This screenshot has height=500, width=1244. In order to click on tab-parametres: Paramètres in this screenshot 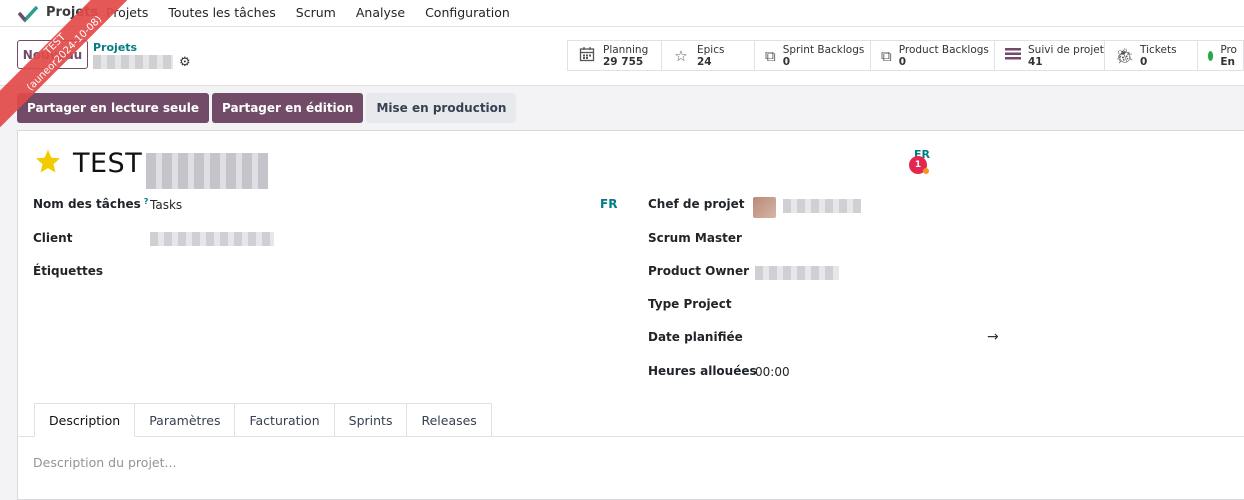, I will do `click(185, 420)`.